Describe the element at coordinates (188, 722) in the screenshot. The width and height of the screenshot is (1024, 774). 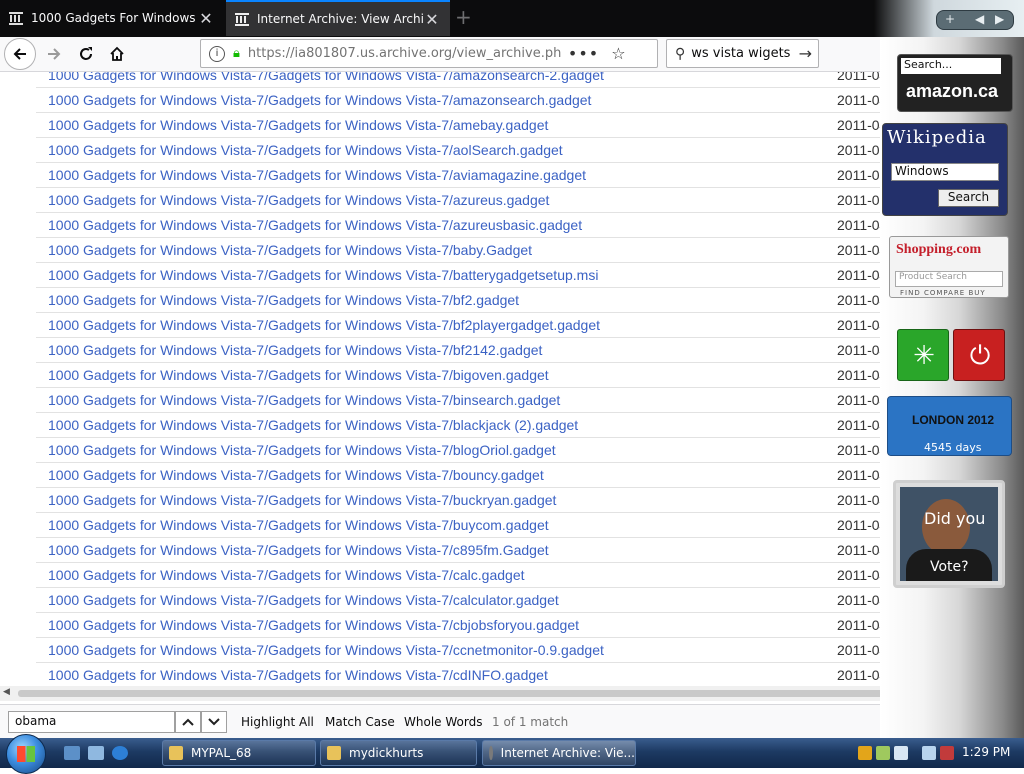
I see `find-previous-button` at that location.